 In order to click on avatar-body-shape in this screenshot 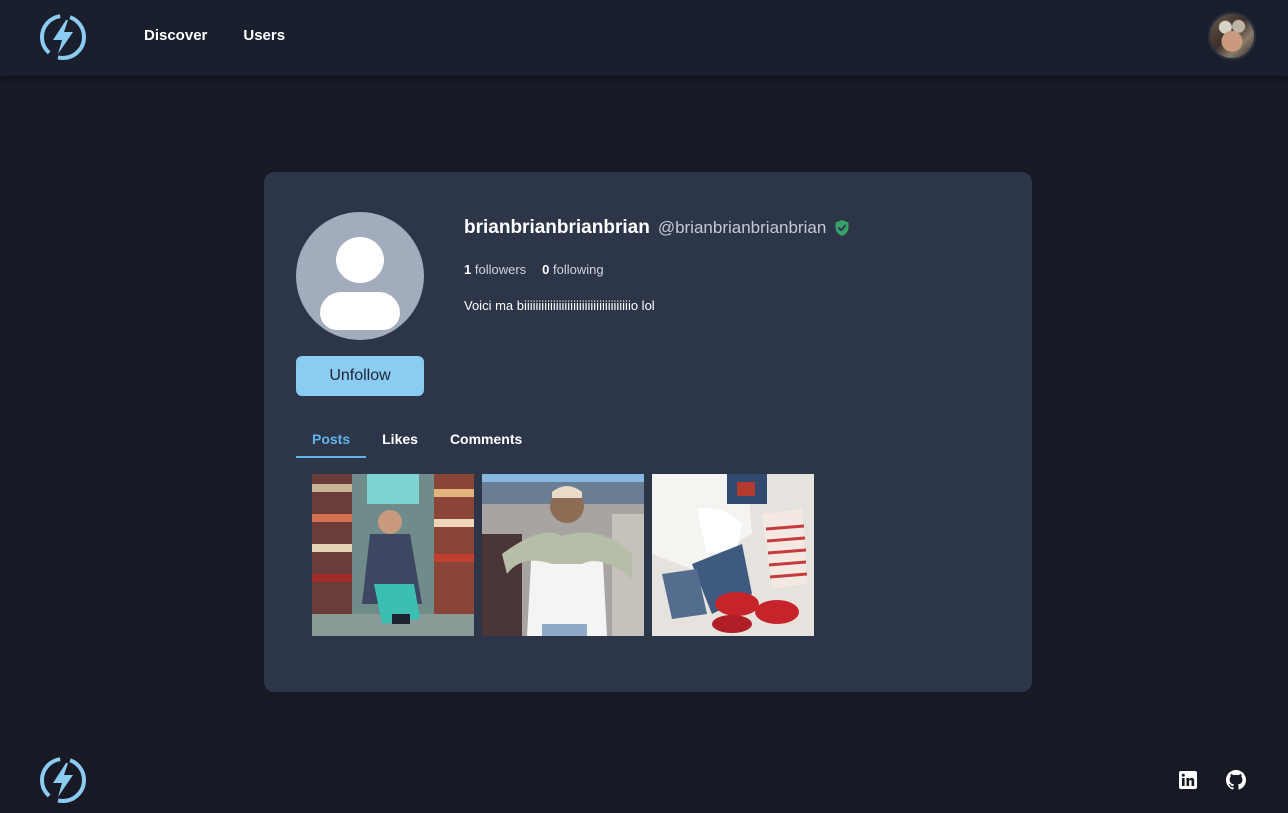, I will do `click(360, 311)`.